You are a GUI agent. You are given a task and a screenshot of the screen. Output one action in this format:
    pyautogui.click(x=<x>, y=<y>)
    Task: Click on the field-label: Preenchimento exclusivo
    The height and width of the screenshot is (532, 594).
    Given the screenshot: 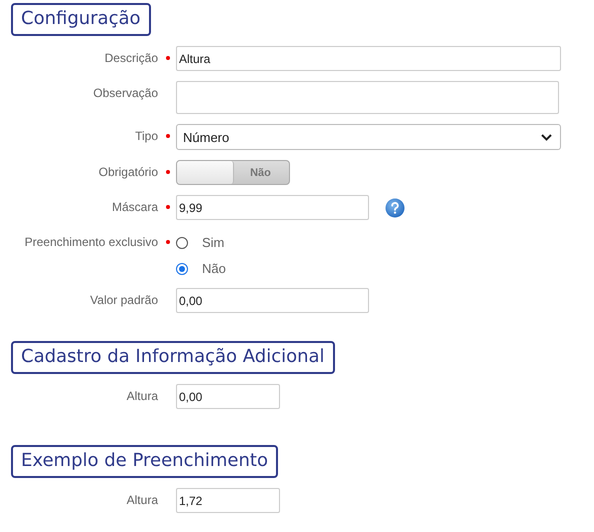 What is the action you would take?
    pyautogui.click(x=91, y=242)
    